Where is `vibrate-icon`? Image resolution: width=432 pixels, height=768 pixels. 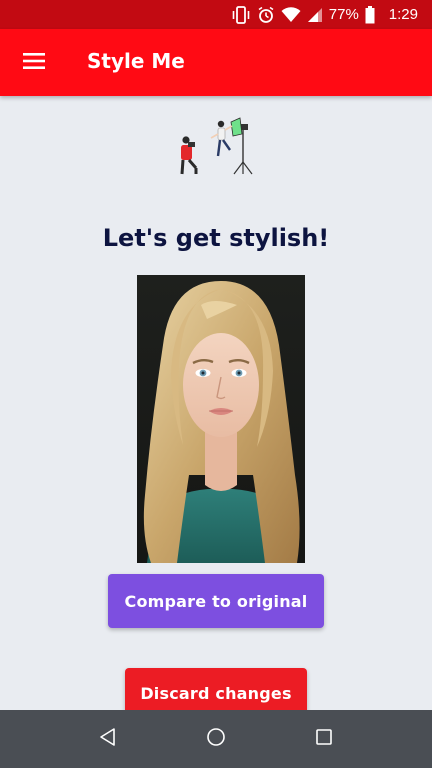
vibrate-icon is located at coordinates (241, 14).